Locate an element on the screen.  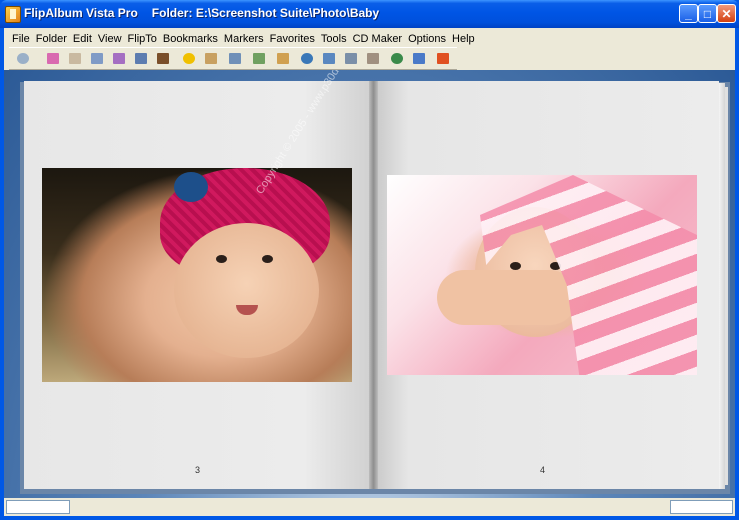
zoom-icon is located at coordinates (307, 58).